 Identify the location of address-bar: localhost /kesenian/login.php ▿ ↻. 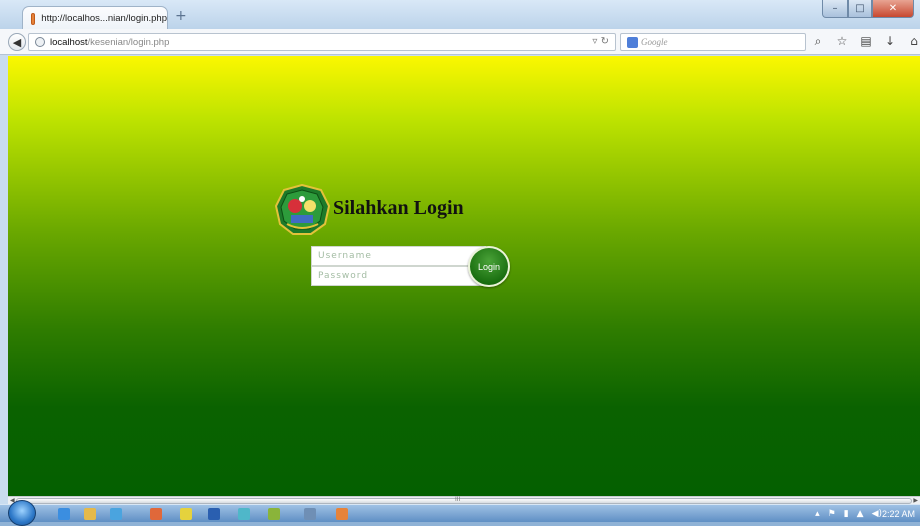
(322, 42).